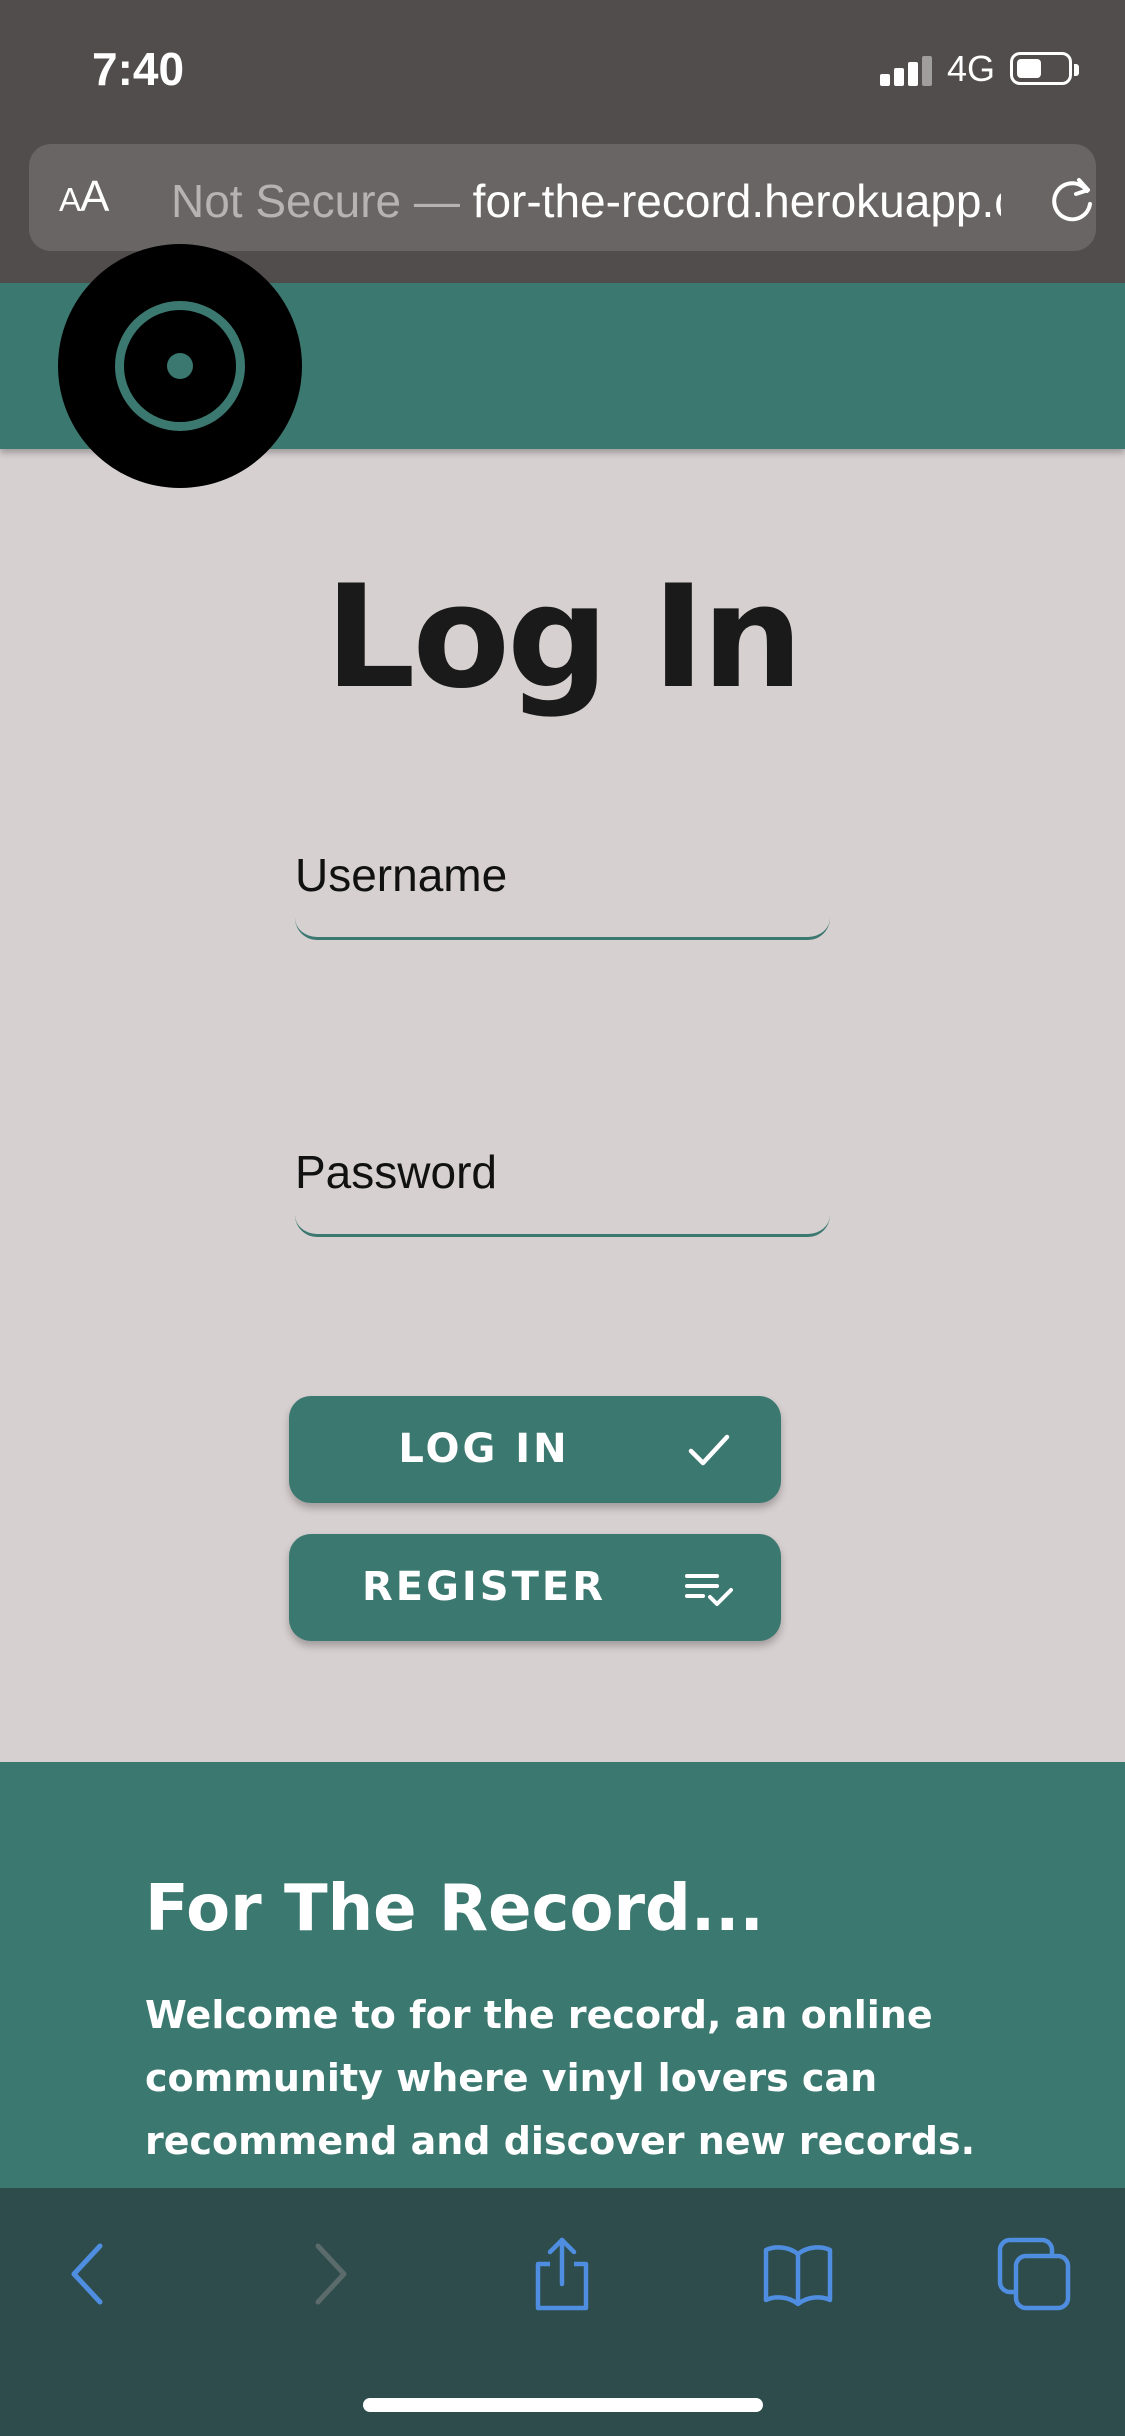 The width and height of the screenshot is (1125, 2436). What do you see at coordinates (326, 2274) in the screenshot?
I see `forward-icon` at bounding box center [326, 2274].